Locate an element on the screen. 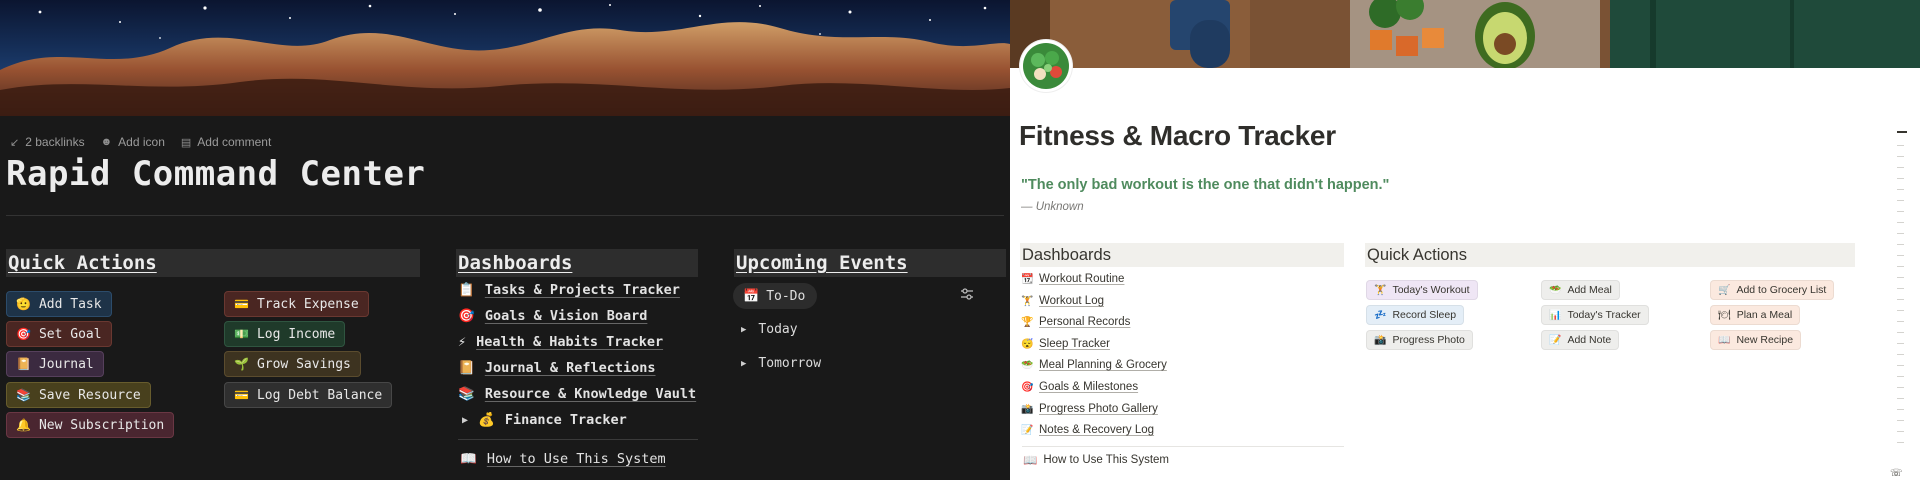 Image resolution: width=1920 pixels, height=480 pixels. add-icon-button: ☻ Add icon is located at coordinates (133, 142).